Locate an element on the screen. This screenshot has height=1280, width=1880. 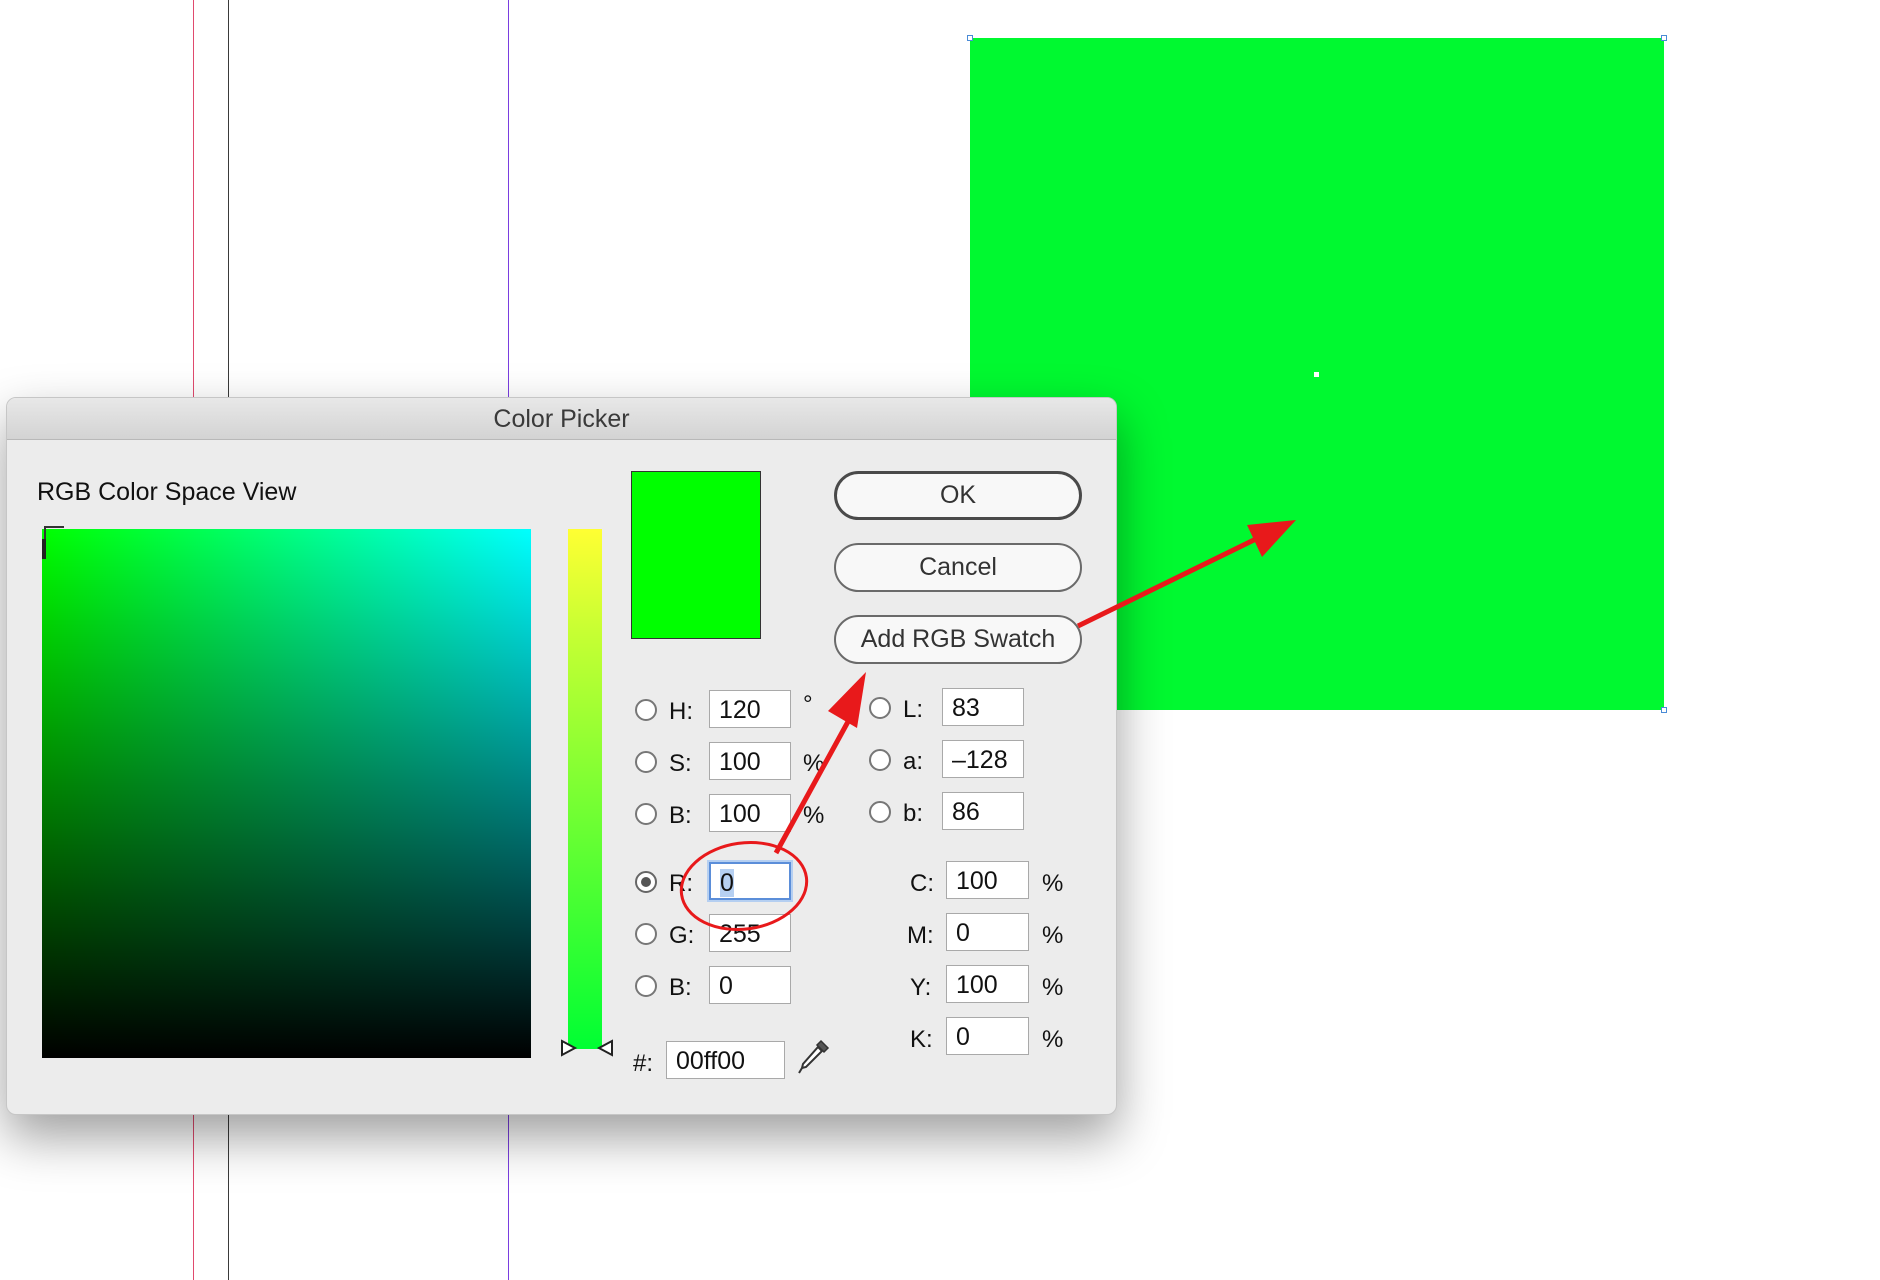
label-h: H: is located at coordinates (681, 711).